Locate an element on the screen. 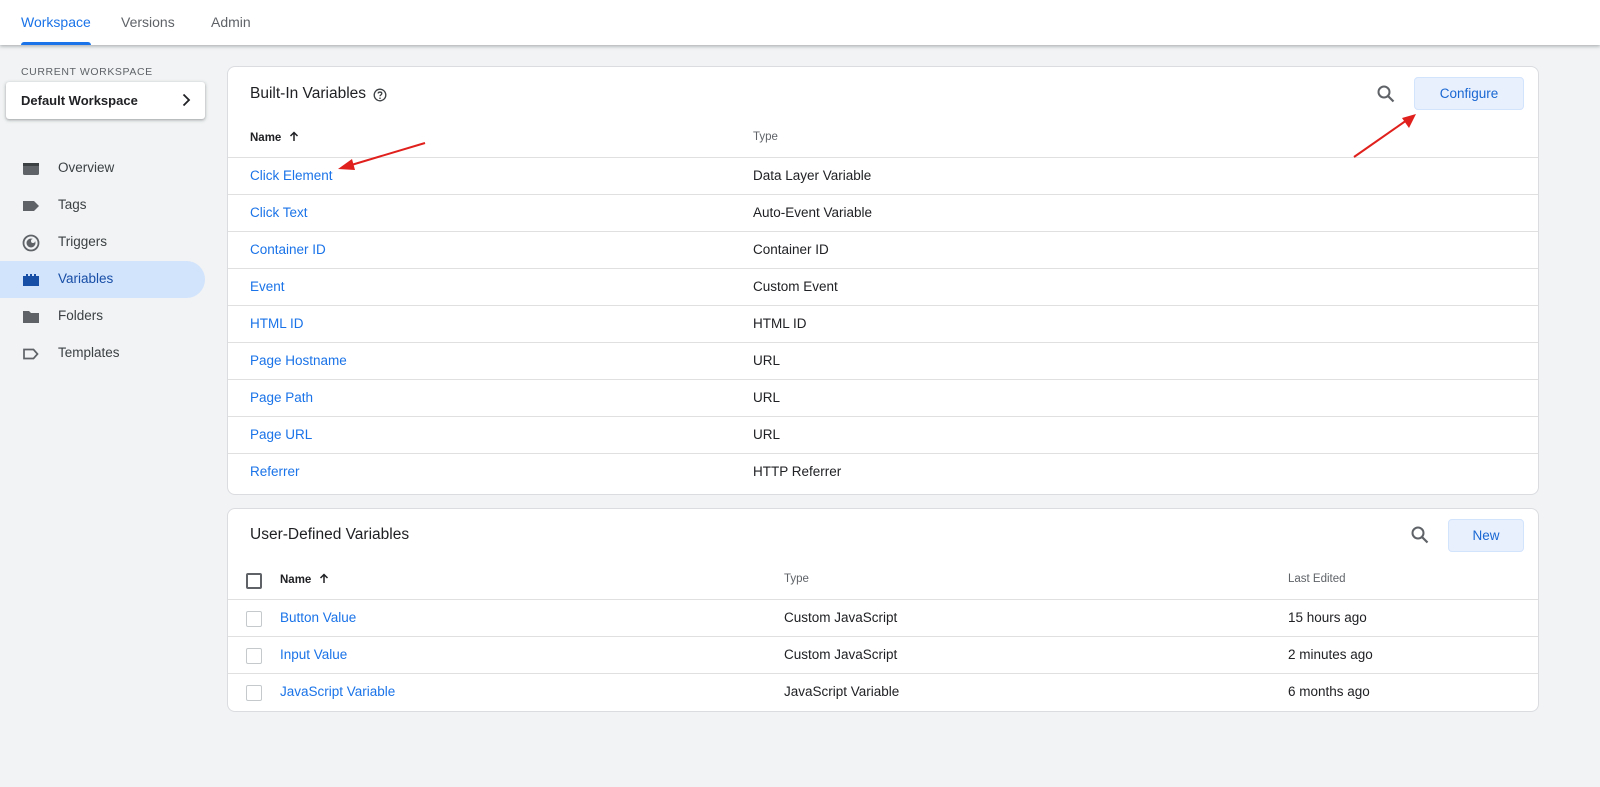 The image size is (1600, 787). sidebar-item-folders: Folders is located at coordinates (102, 316).